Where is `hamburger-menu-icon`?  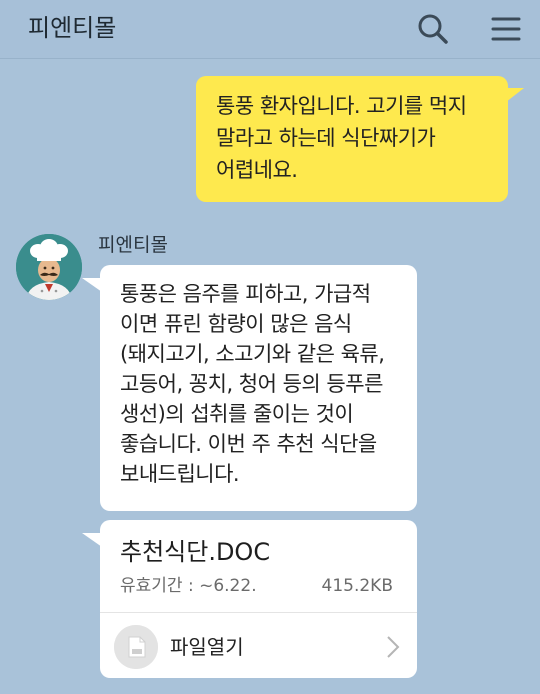
hamburger-menu-icon is located at coordinates (506, 29).